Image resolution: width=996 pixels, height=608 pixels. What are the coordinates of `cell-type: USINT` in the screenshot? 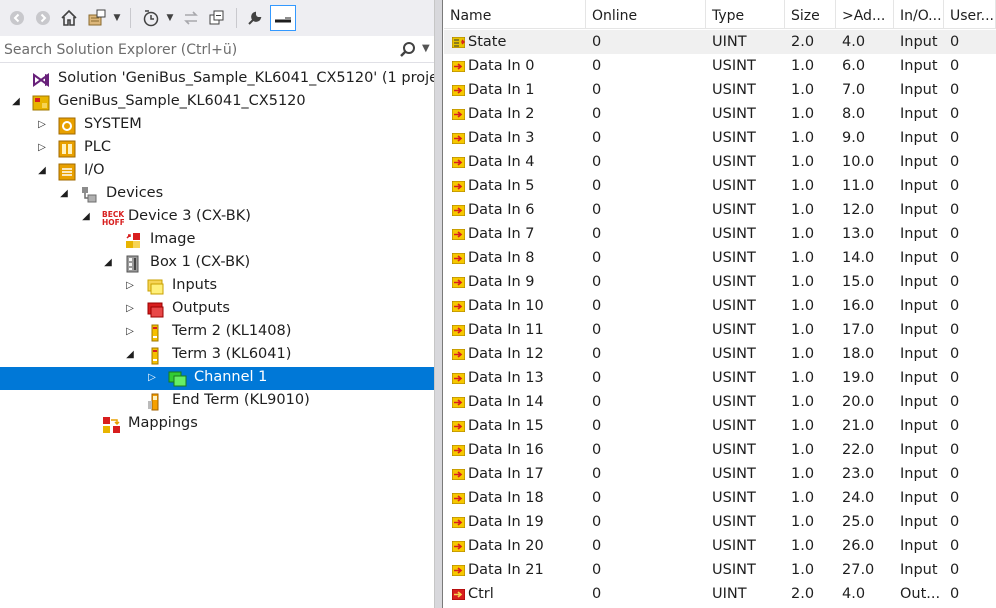 It's located at (734, 498).